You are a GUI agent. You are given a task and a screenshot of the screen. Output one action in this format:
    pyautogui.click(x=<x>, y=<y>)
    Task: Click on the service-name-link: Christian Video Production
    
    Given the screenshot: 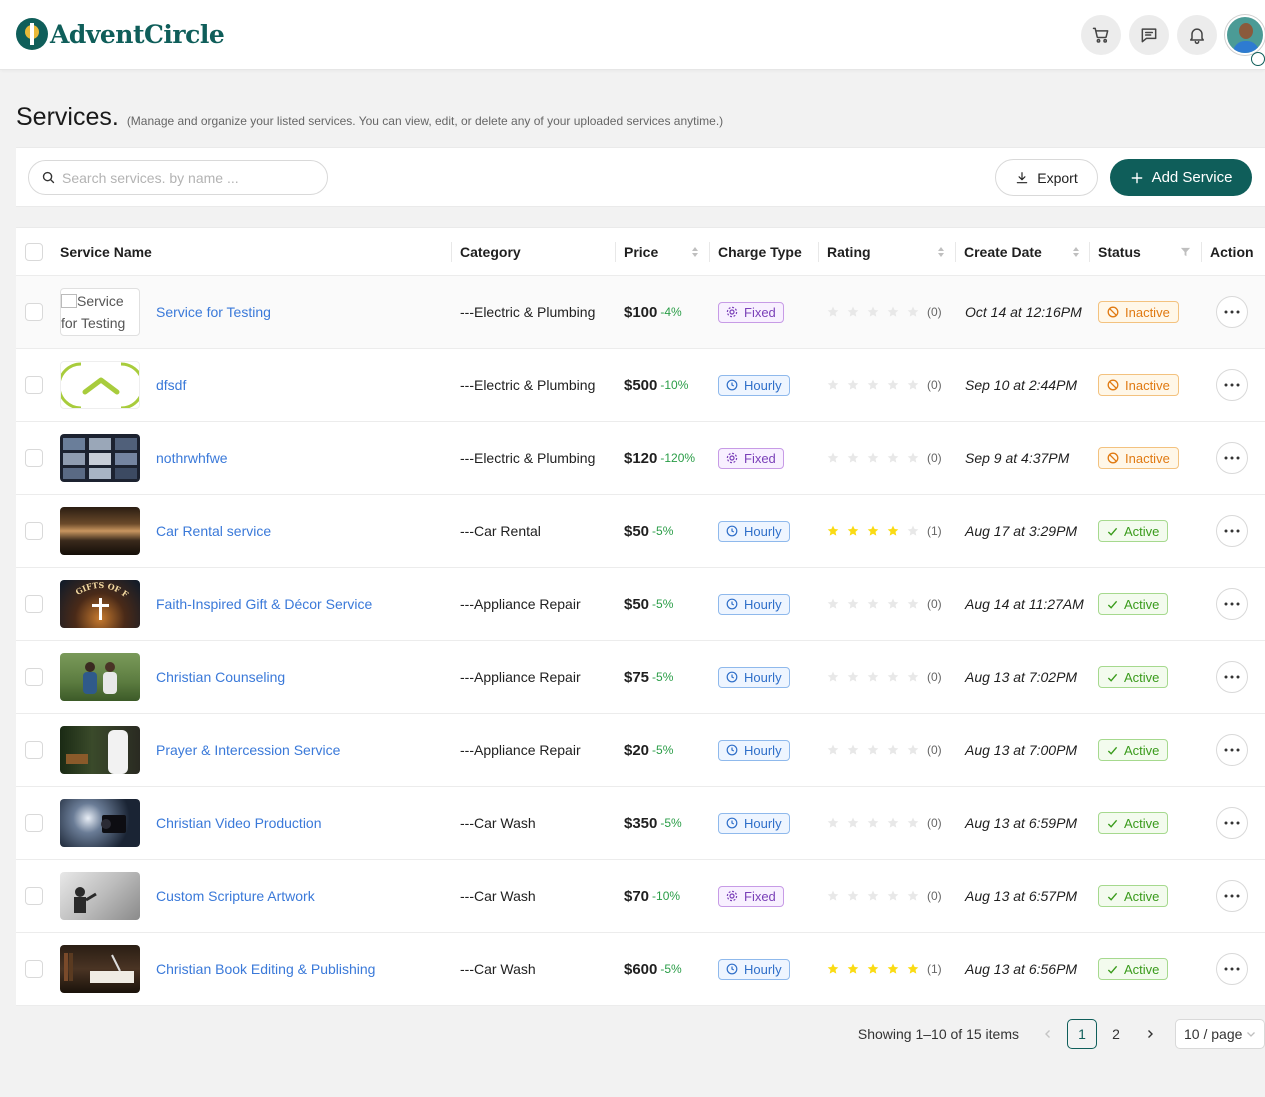 What is the action you would take?
    pyautogui.click(x=239, y=823)
    